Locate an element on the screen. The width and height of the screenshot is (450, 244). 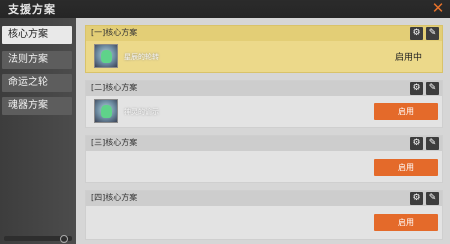
plan-card-header: [二]核心方案 ⚙ ✎ is located at coordinates (264, 88).